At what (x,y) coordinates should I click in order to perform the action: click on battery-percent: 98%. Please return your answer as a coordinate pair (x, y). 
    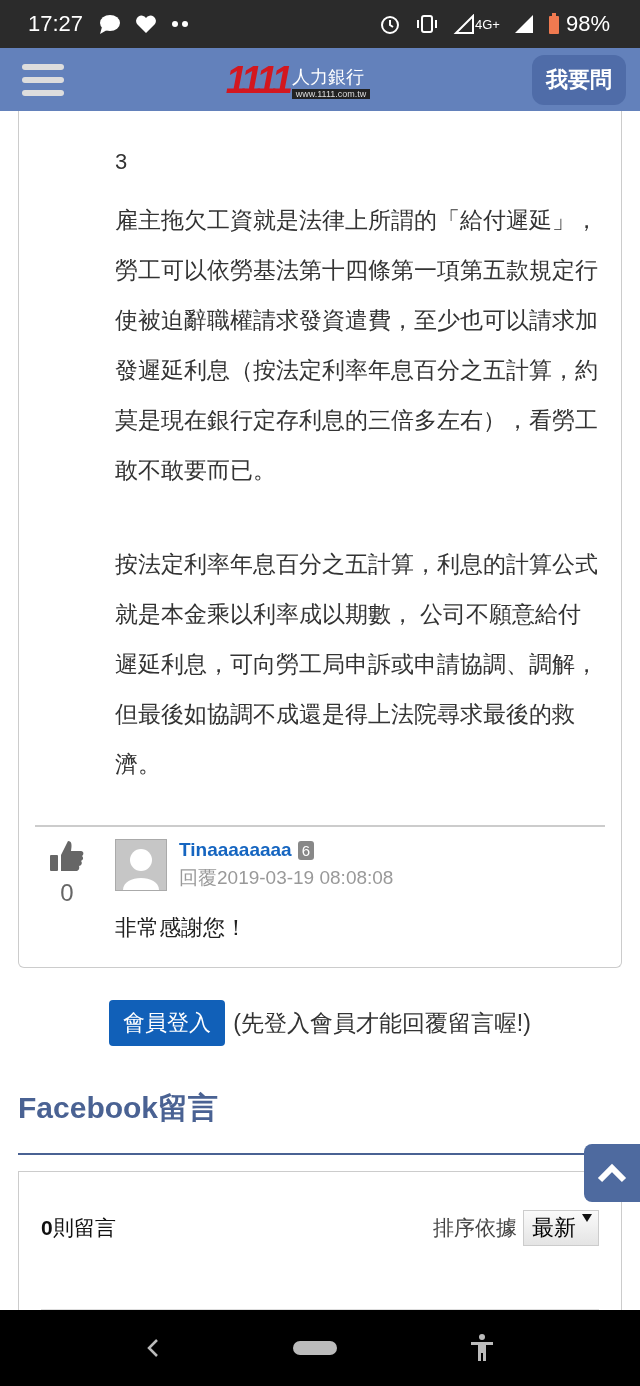
    Looking at the image, I should click on (587, 24).